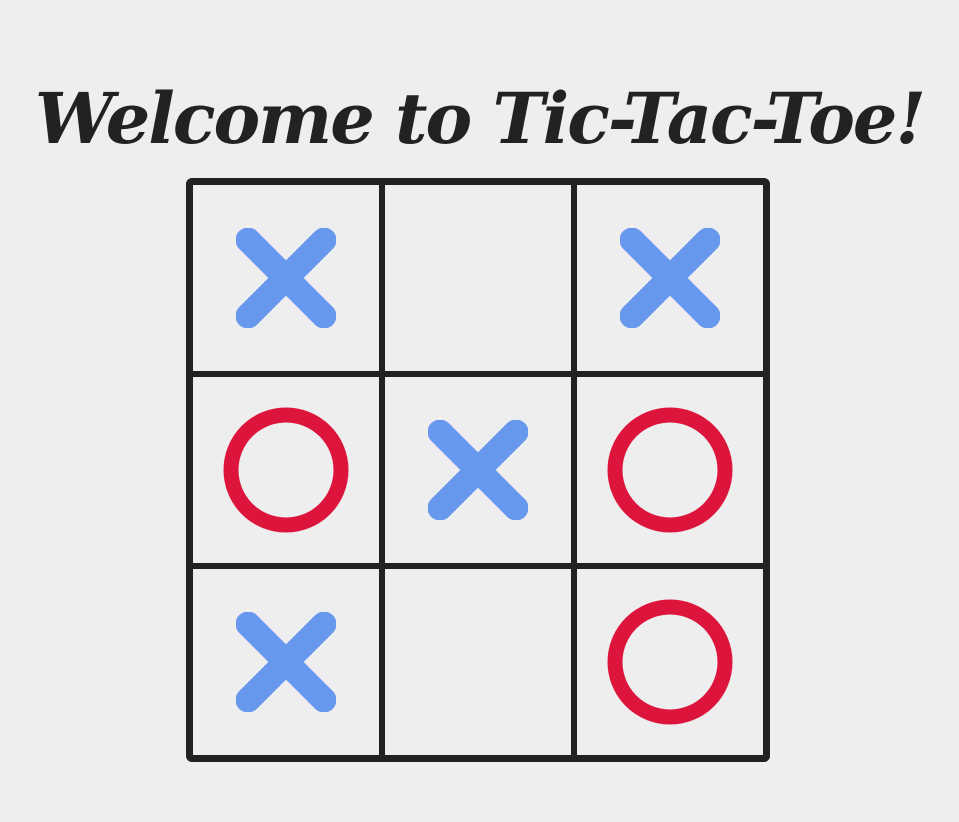  I want to click on board-cell-top-left, so click(286, 278).